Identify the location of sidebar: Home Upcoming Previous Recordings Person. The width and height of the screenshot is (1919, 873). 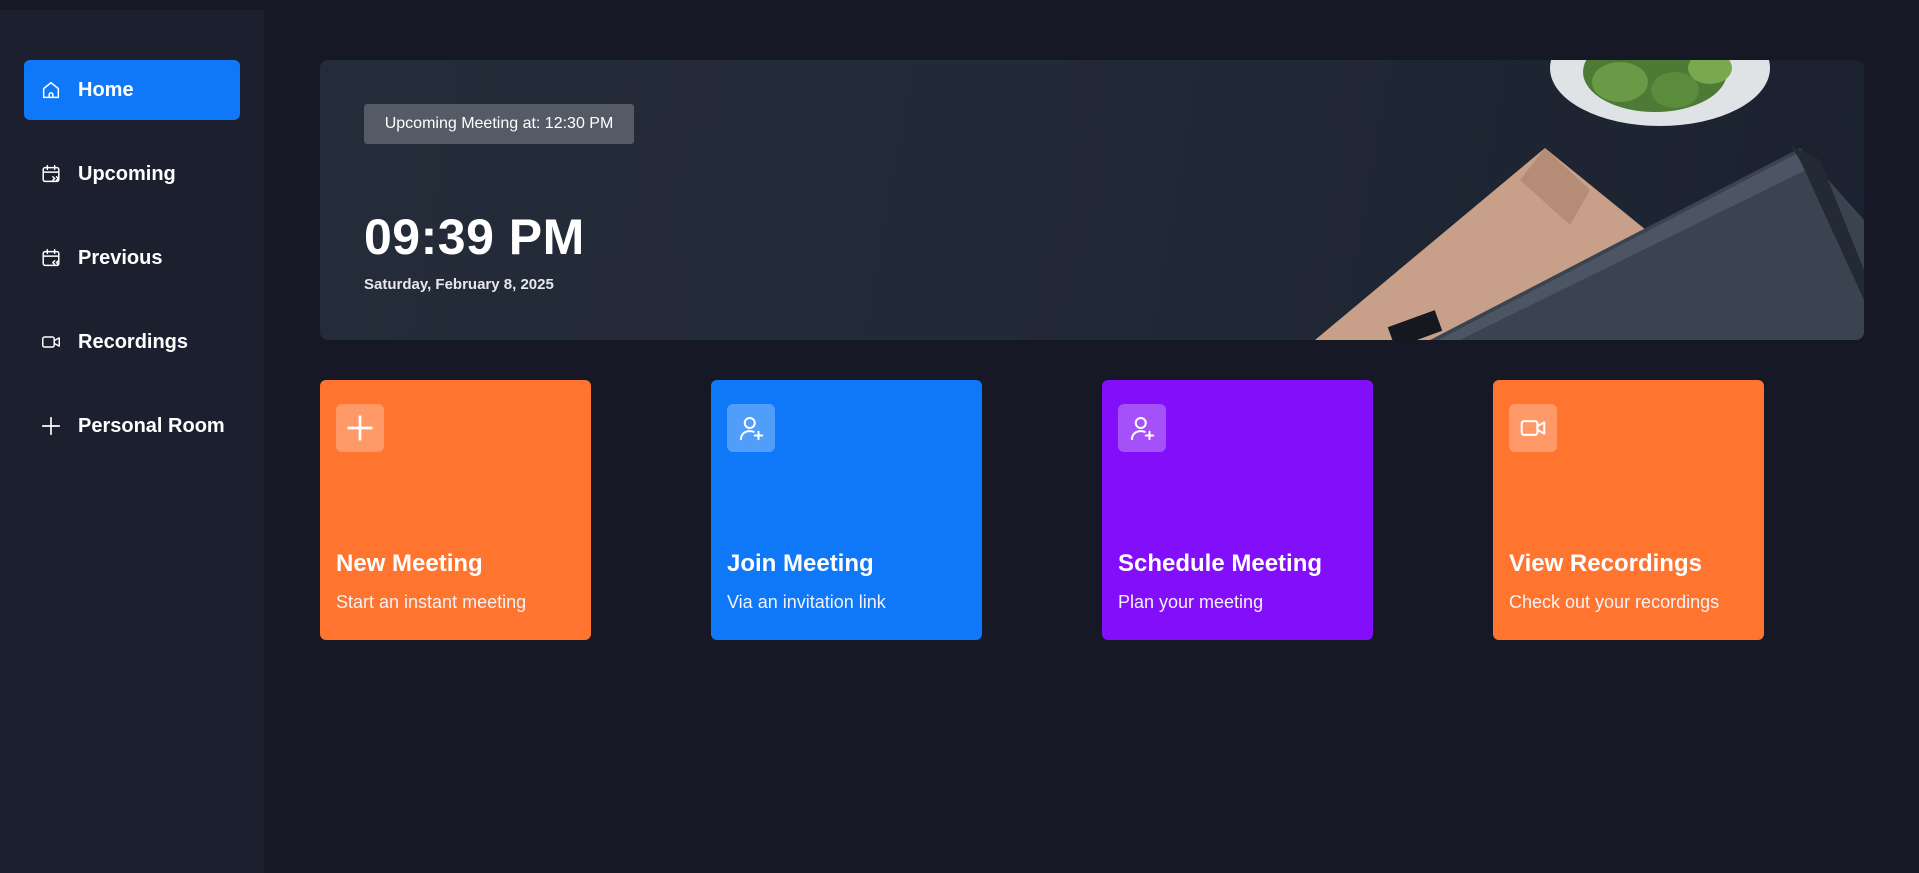
(132, 441).